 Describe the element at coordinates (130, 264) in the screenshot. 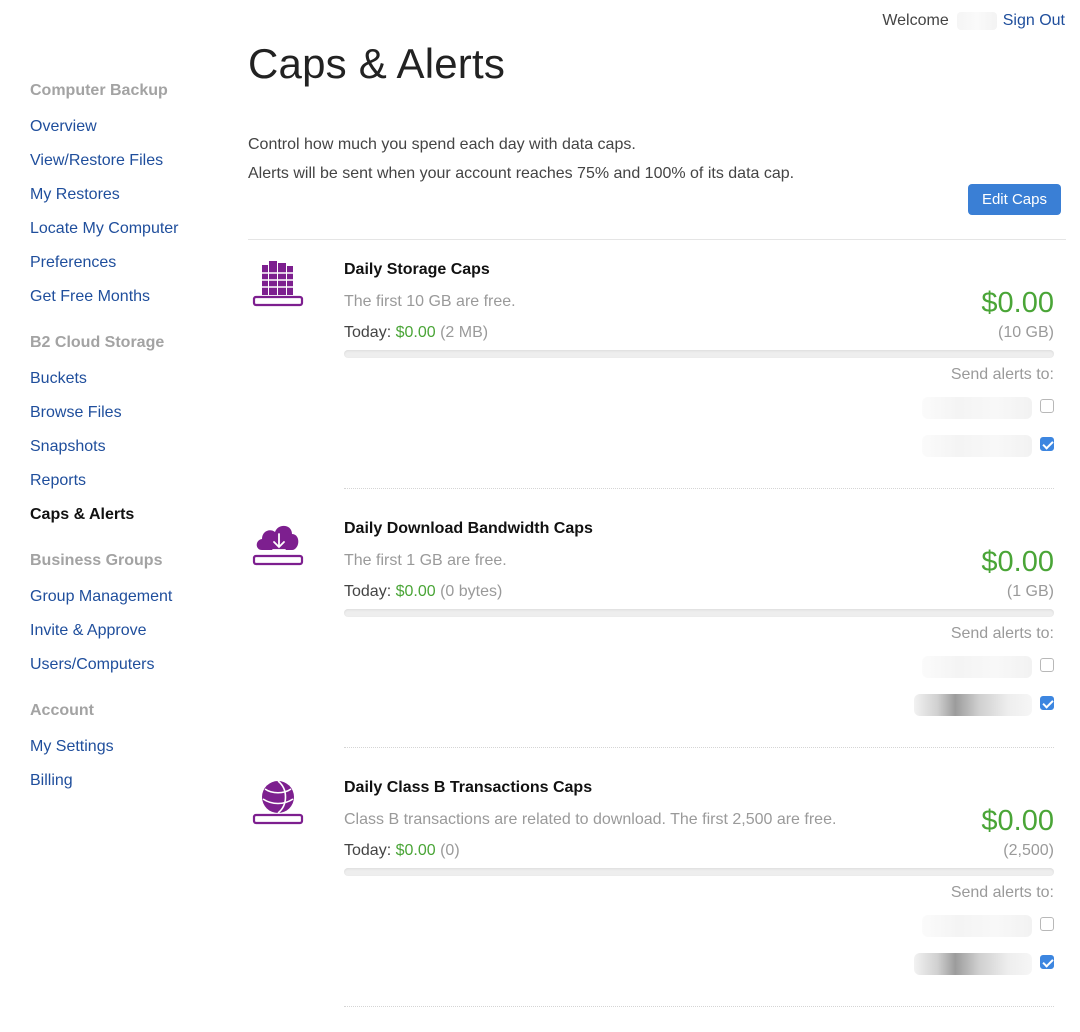

I see `sidebar-item-preferences: Preferences` at that location.